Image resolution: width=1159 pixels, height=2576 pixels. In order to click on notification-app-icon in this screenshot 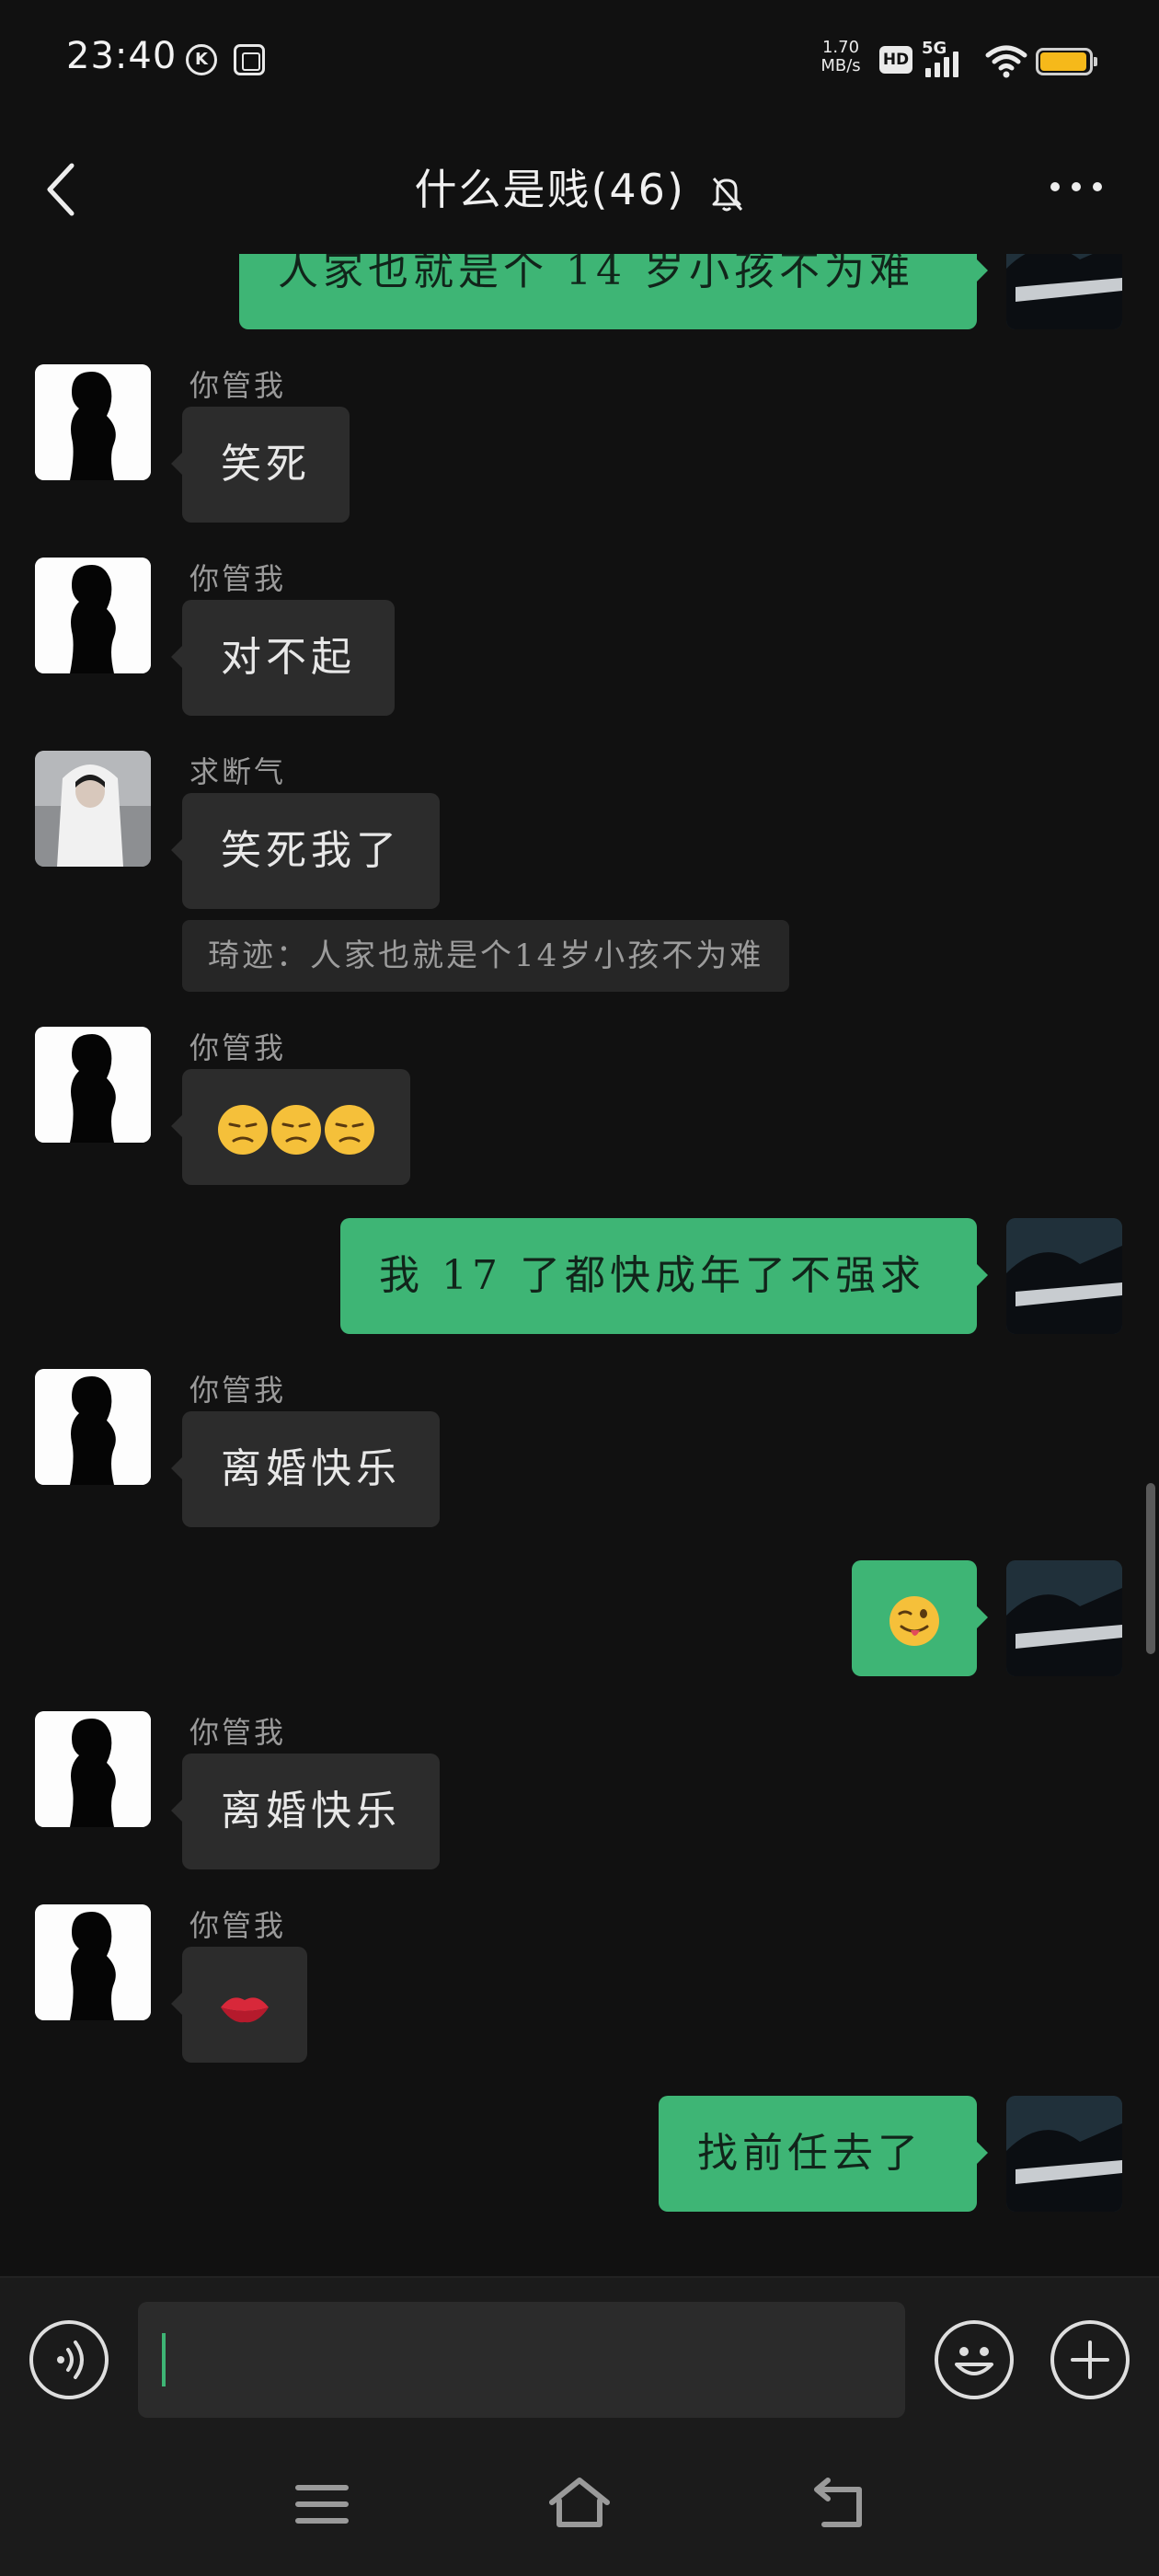, I will do `click(249, 59)`.